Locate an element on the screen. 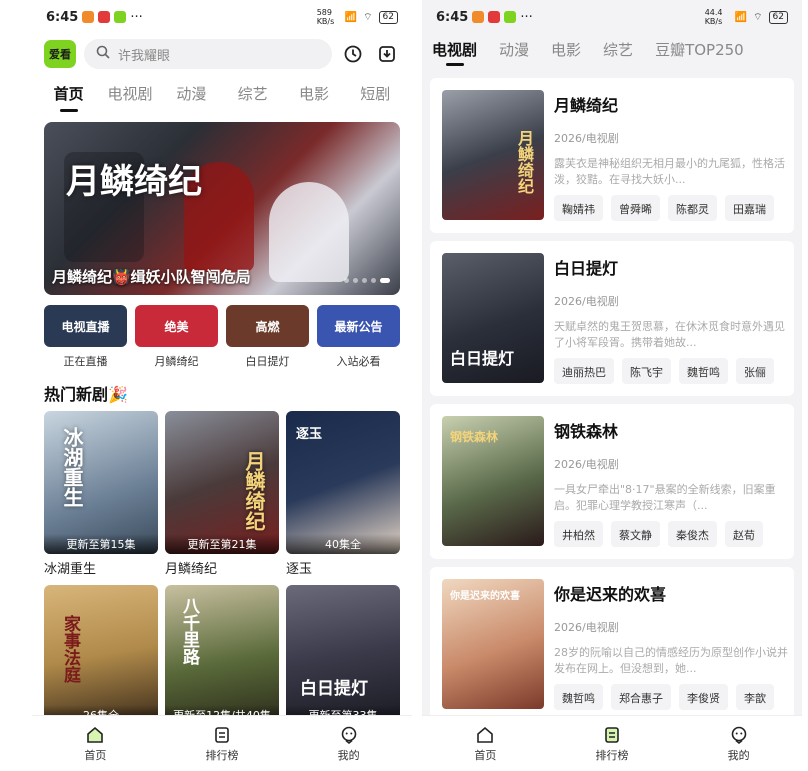  category-tabs: 首页 电视剧 动漫 综艺 电影 短剧 is located at coordinates (222, 93).